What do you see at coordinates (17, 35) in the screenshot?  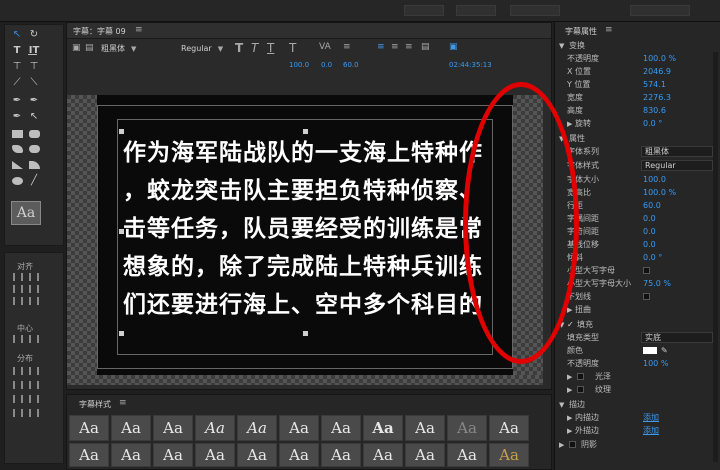 I see `selection-tool-icon: ↖` at bounding box center [17, 35].